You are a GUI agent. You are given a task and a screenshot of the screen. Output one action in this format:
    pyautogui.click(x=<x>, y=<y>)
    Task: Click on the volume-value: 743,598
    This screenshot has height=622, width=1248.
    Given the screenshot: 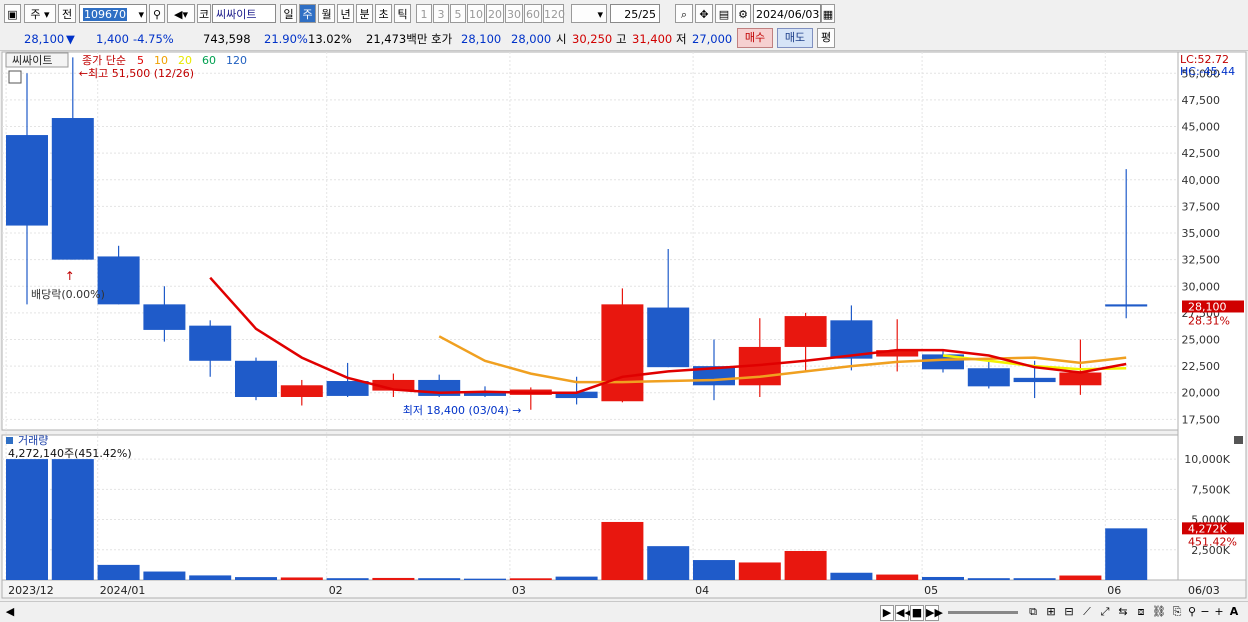 What is the action you would take?
    pyautogui.click(x=227, y=39)
    